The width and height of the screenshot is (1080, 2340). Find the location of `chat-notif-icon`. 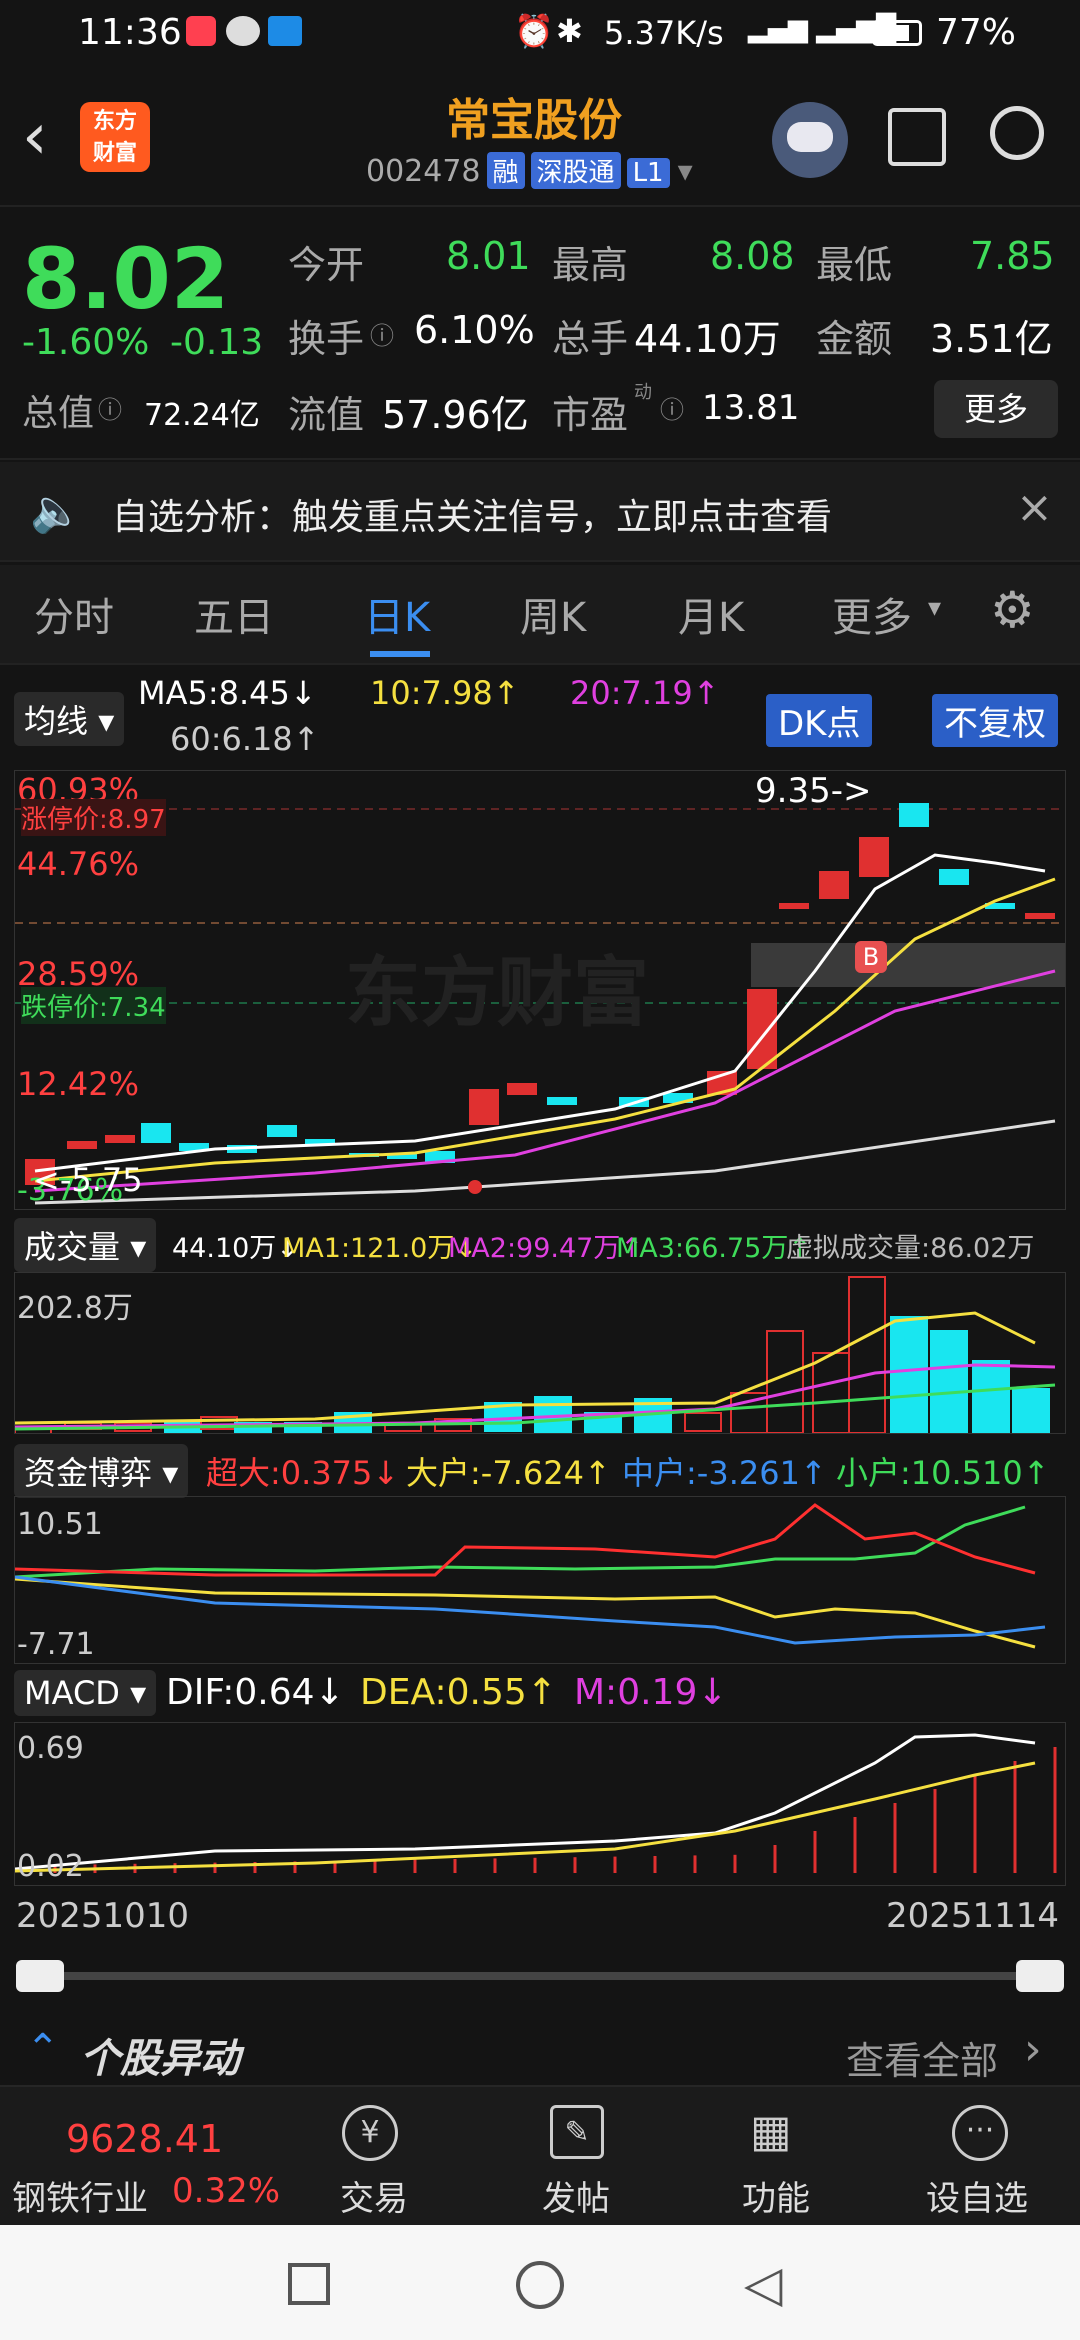

chat-notif-icon is located at coordinates (243, 31).